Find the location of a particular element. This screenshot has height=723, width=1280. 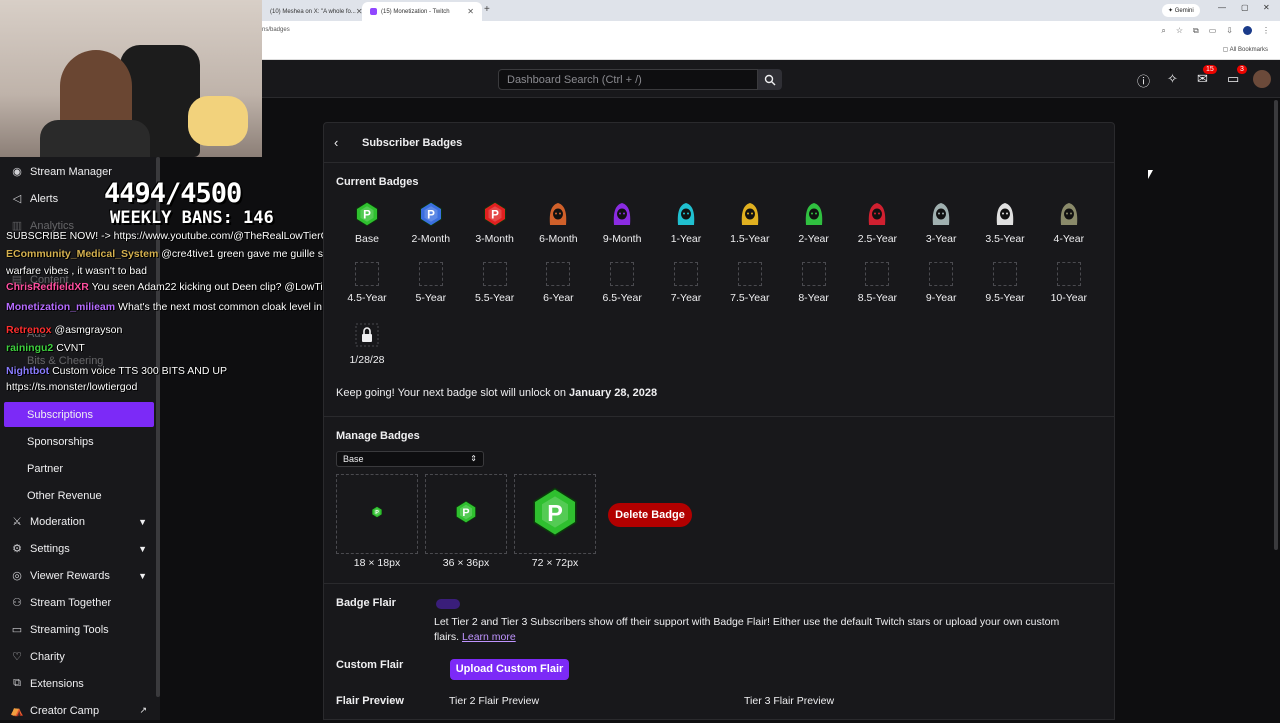

chat-username: ChrisRedfieldXR is located at coordinates (47, 287).